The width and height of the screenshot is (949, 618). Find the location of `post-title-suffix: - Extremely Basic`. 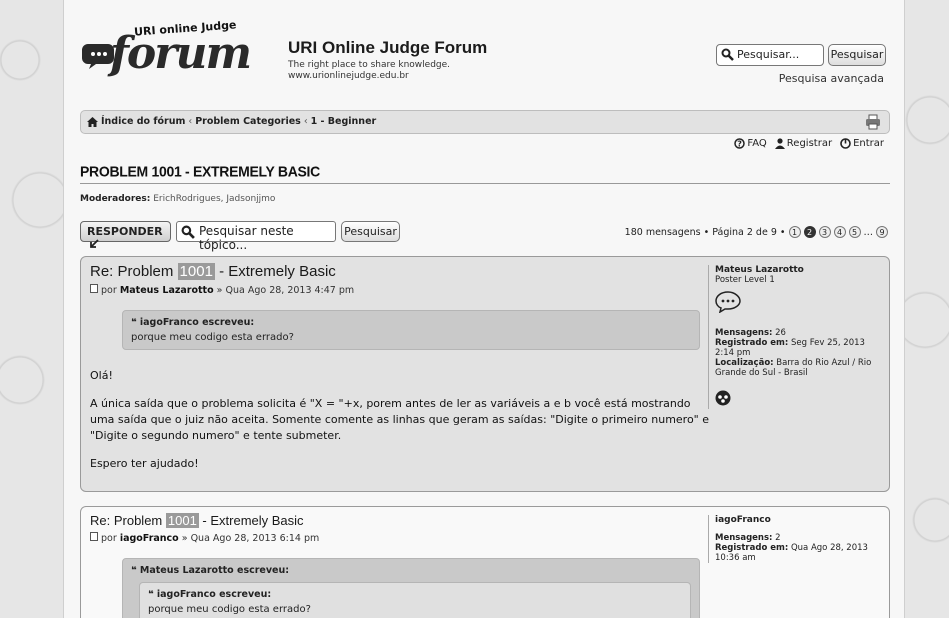

post-title-suffix: - Extremely Basic is located at coordinates (251, 520).